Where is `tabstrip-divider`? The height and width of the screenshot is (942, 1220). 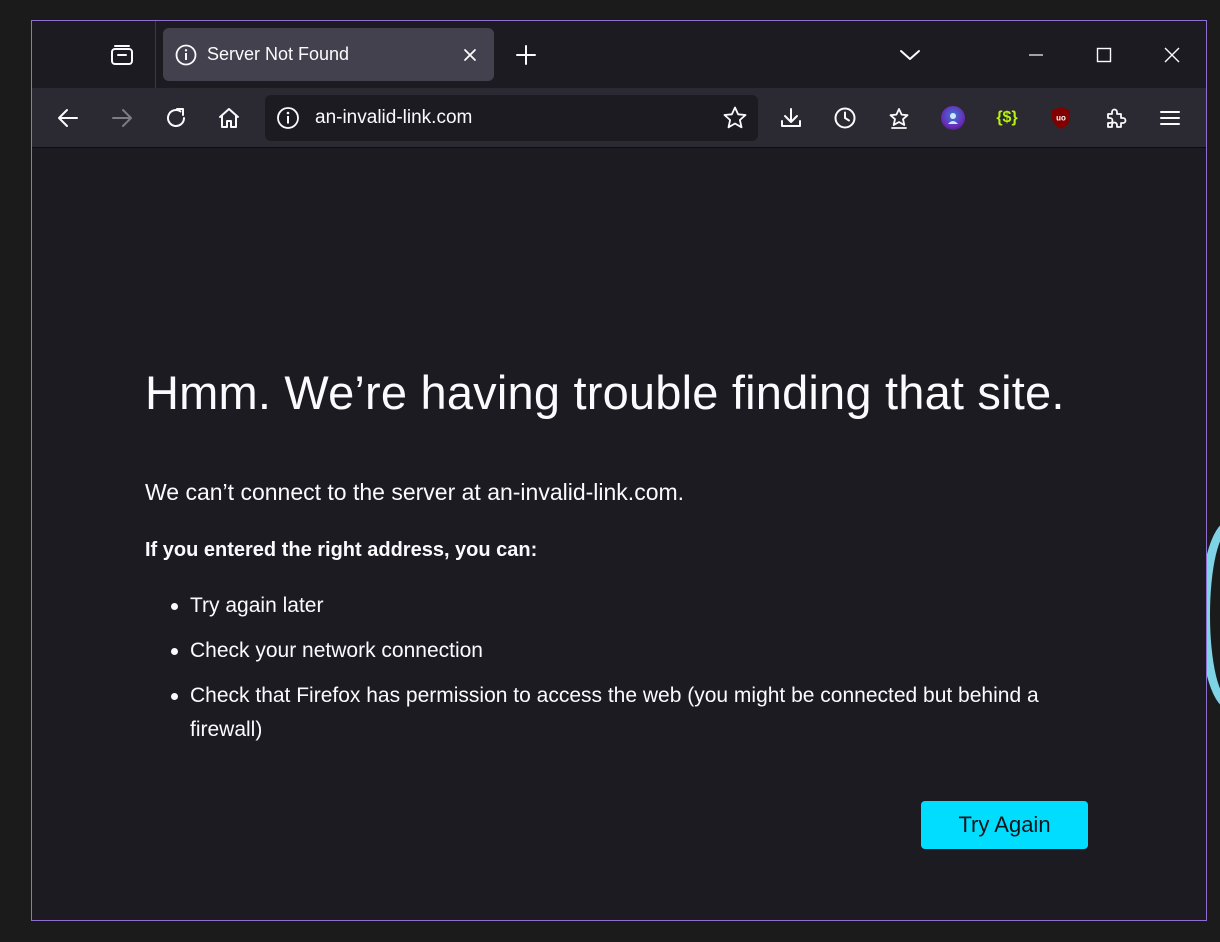
tabstrip-divider is located at coordinates (155, 54).